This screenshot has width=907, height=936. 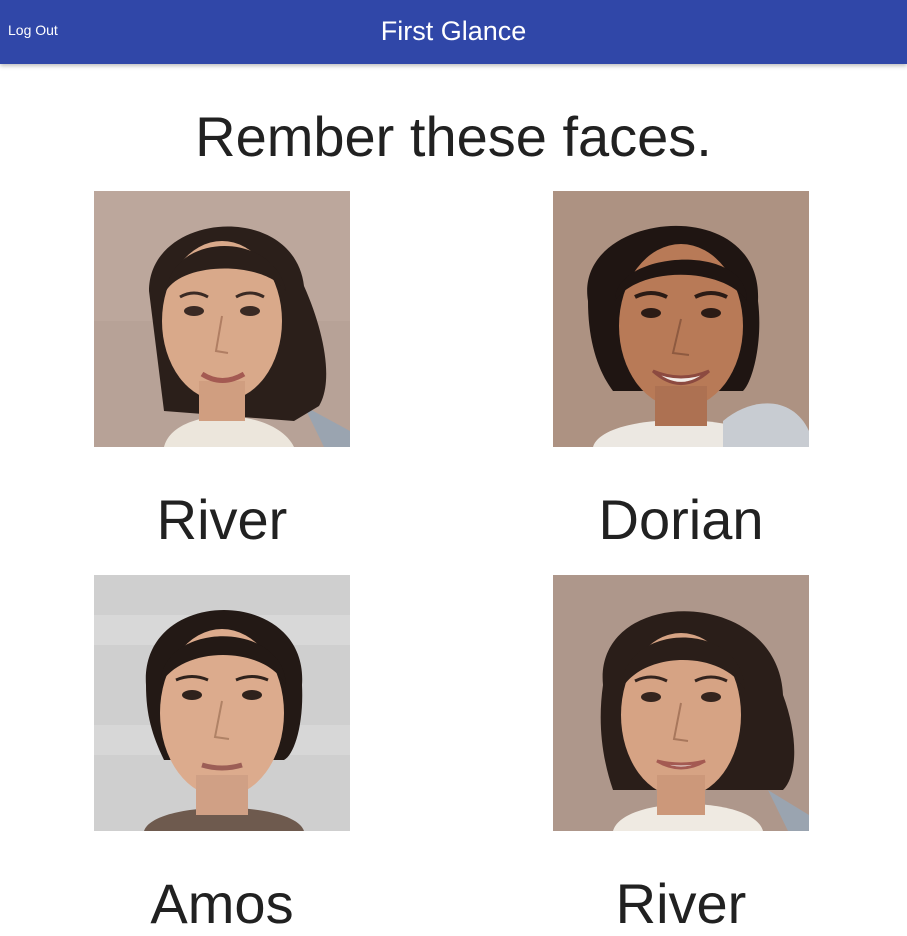 I want to click on face-card: Dorian, so click(x=681, y=371).